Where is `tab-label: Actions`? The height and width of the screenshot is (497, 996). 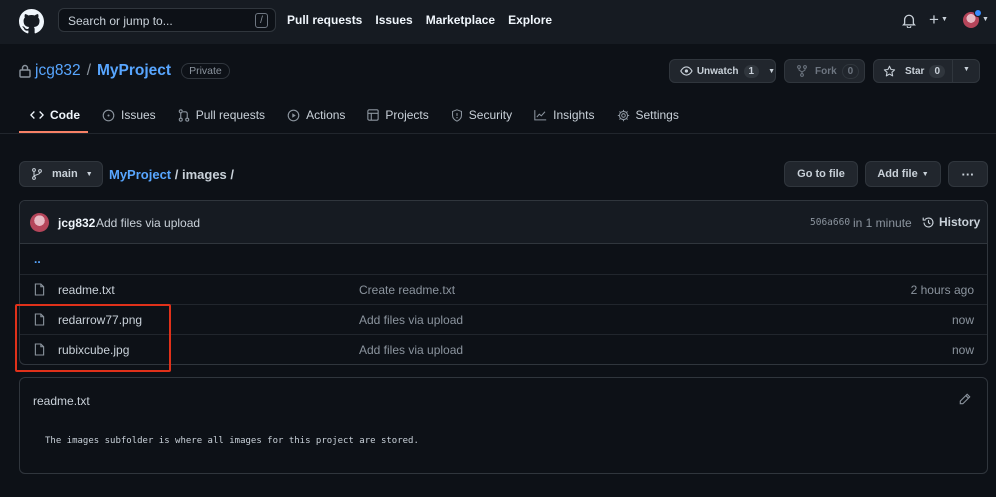
tab-label: Actions is located at coordinates (326, 115).